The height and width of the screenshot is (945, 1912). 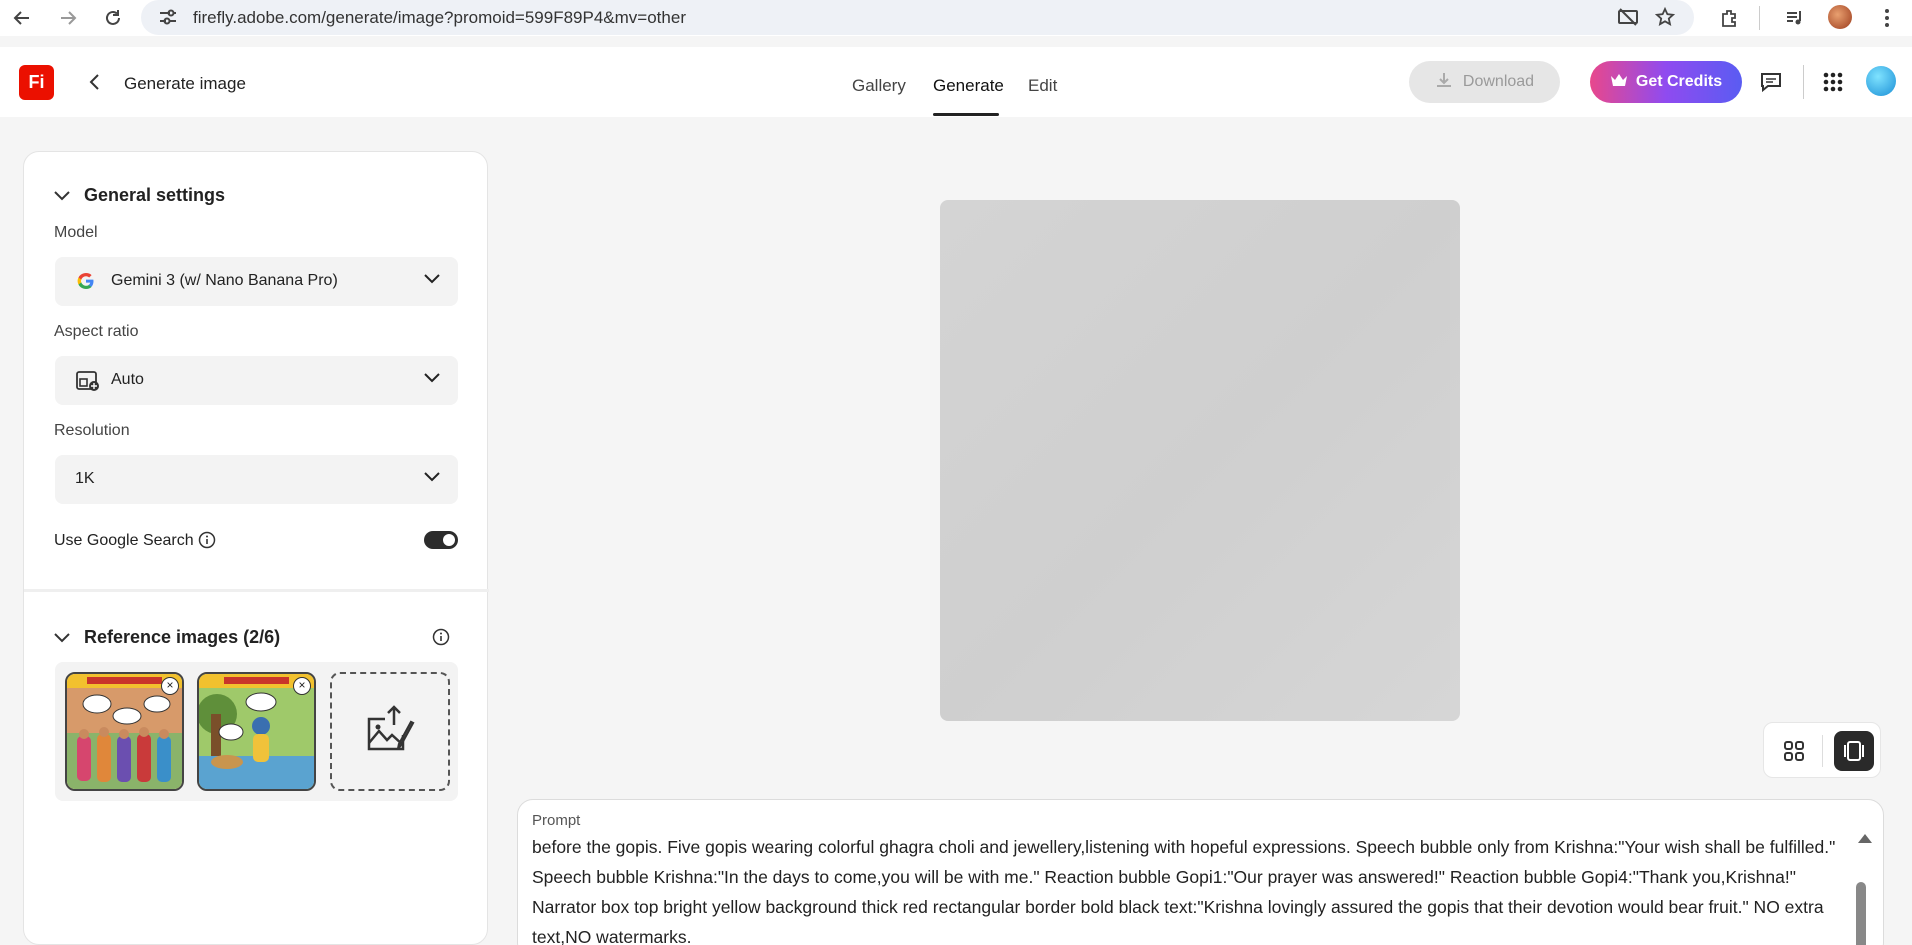 I want to click on reference-images-title: Reference images (2/6), so click(x=182, y=637).